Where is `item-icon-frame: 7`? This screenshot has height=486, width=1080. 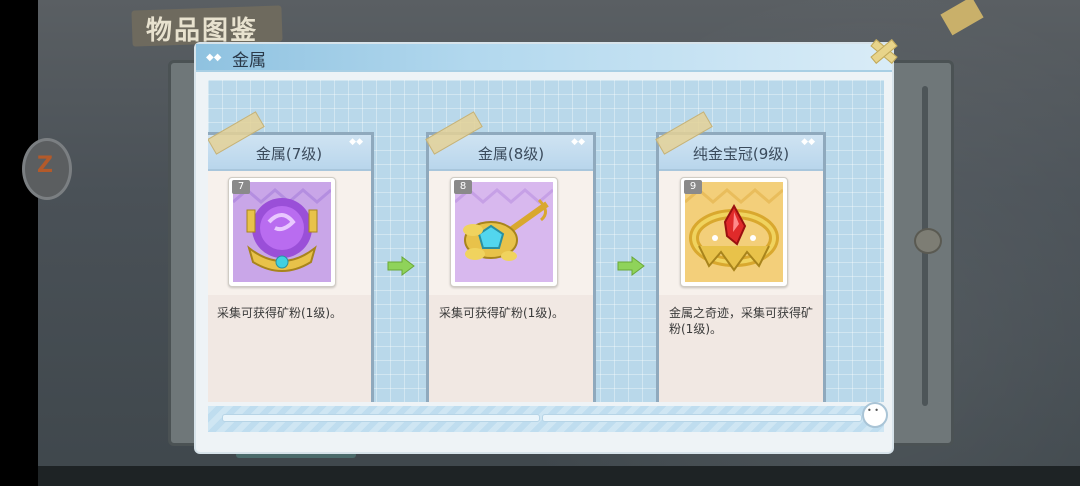
item-icon-frame: 7 is located at coordinates (282, 232).